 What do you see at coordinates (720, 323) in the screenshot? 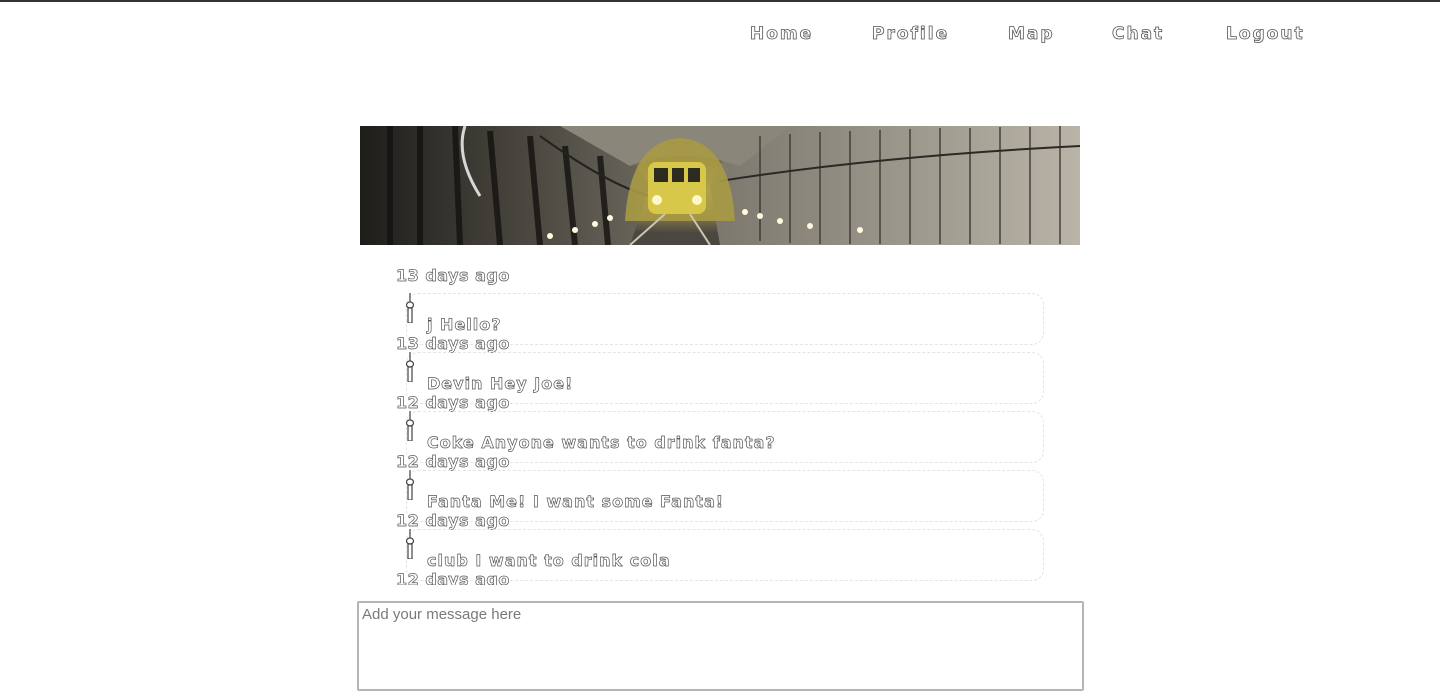
I see `chat-message: j Hello? 13 days ago` at bounding box center [720, 323].